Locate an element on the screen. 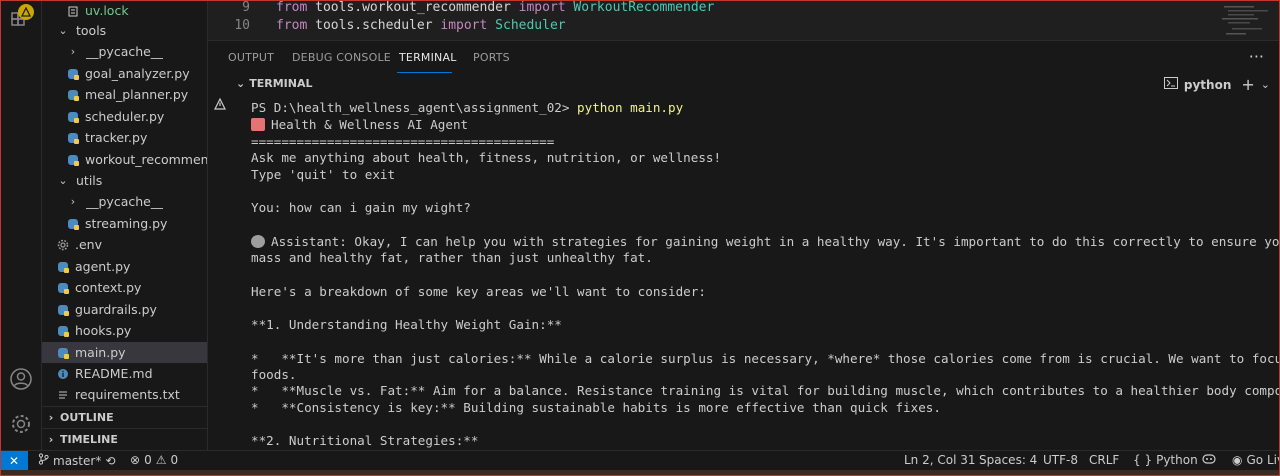  tab-debug-console: DEBUG CONSOLE is located at coordinates (341, 57).